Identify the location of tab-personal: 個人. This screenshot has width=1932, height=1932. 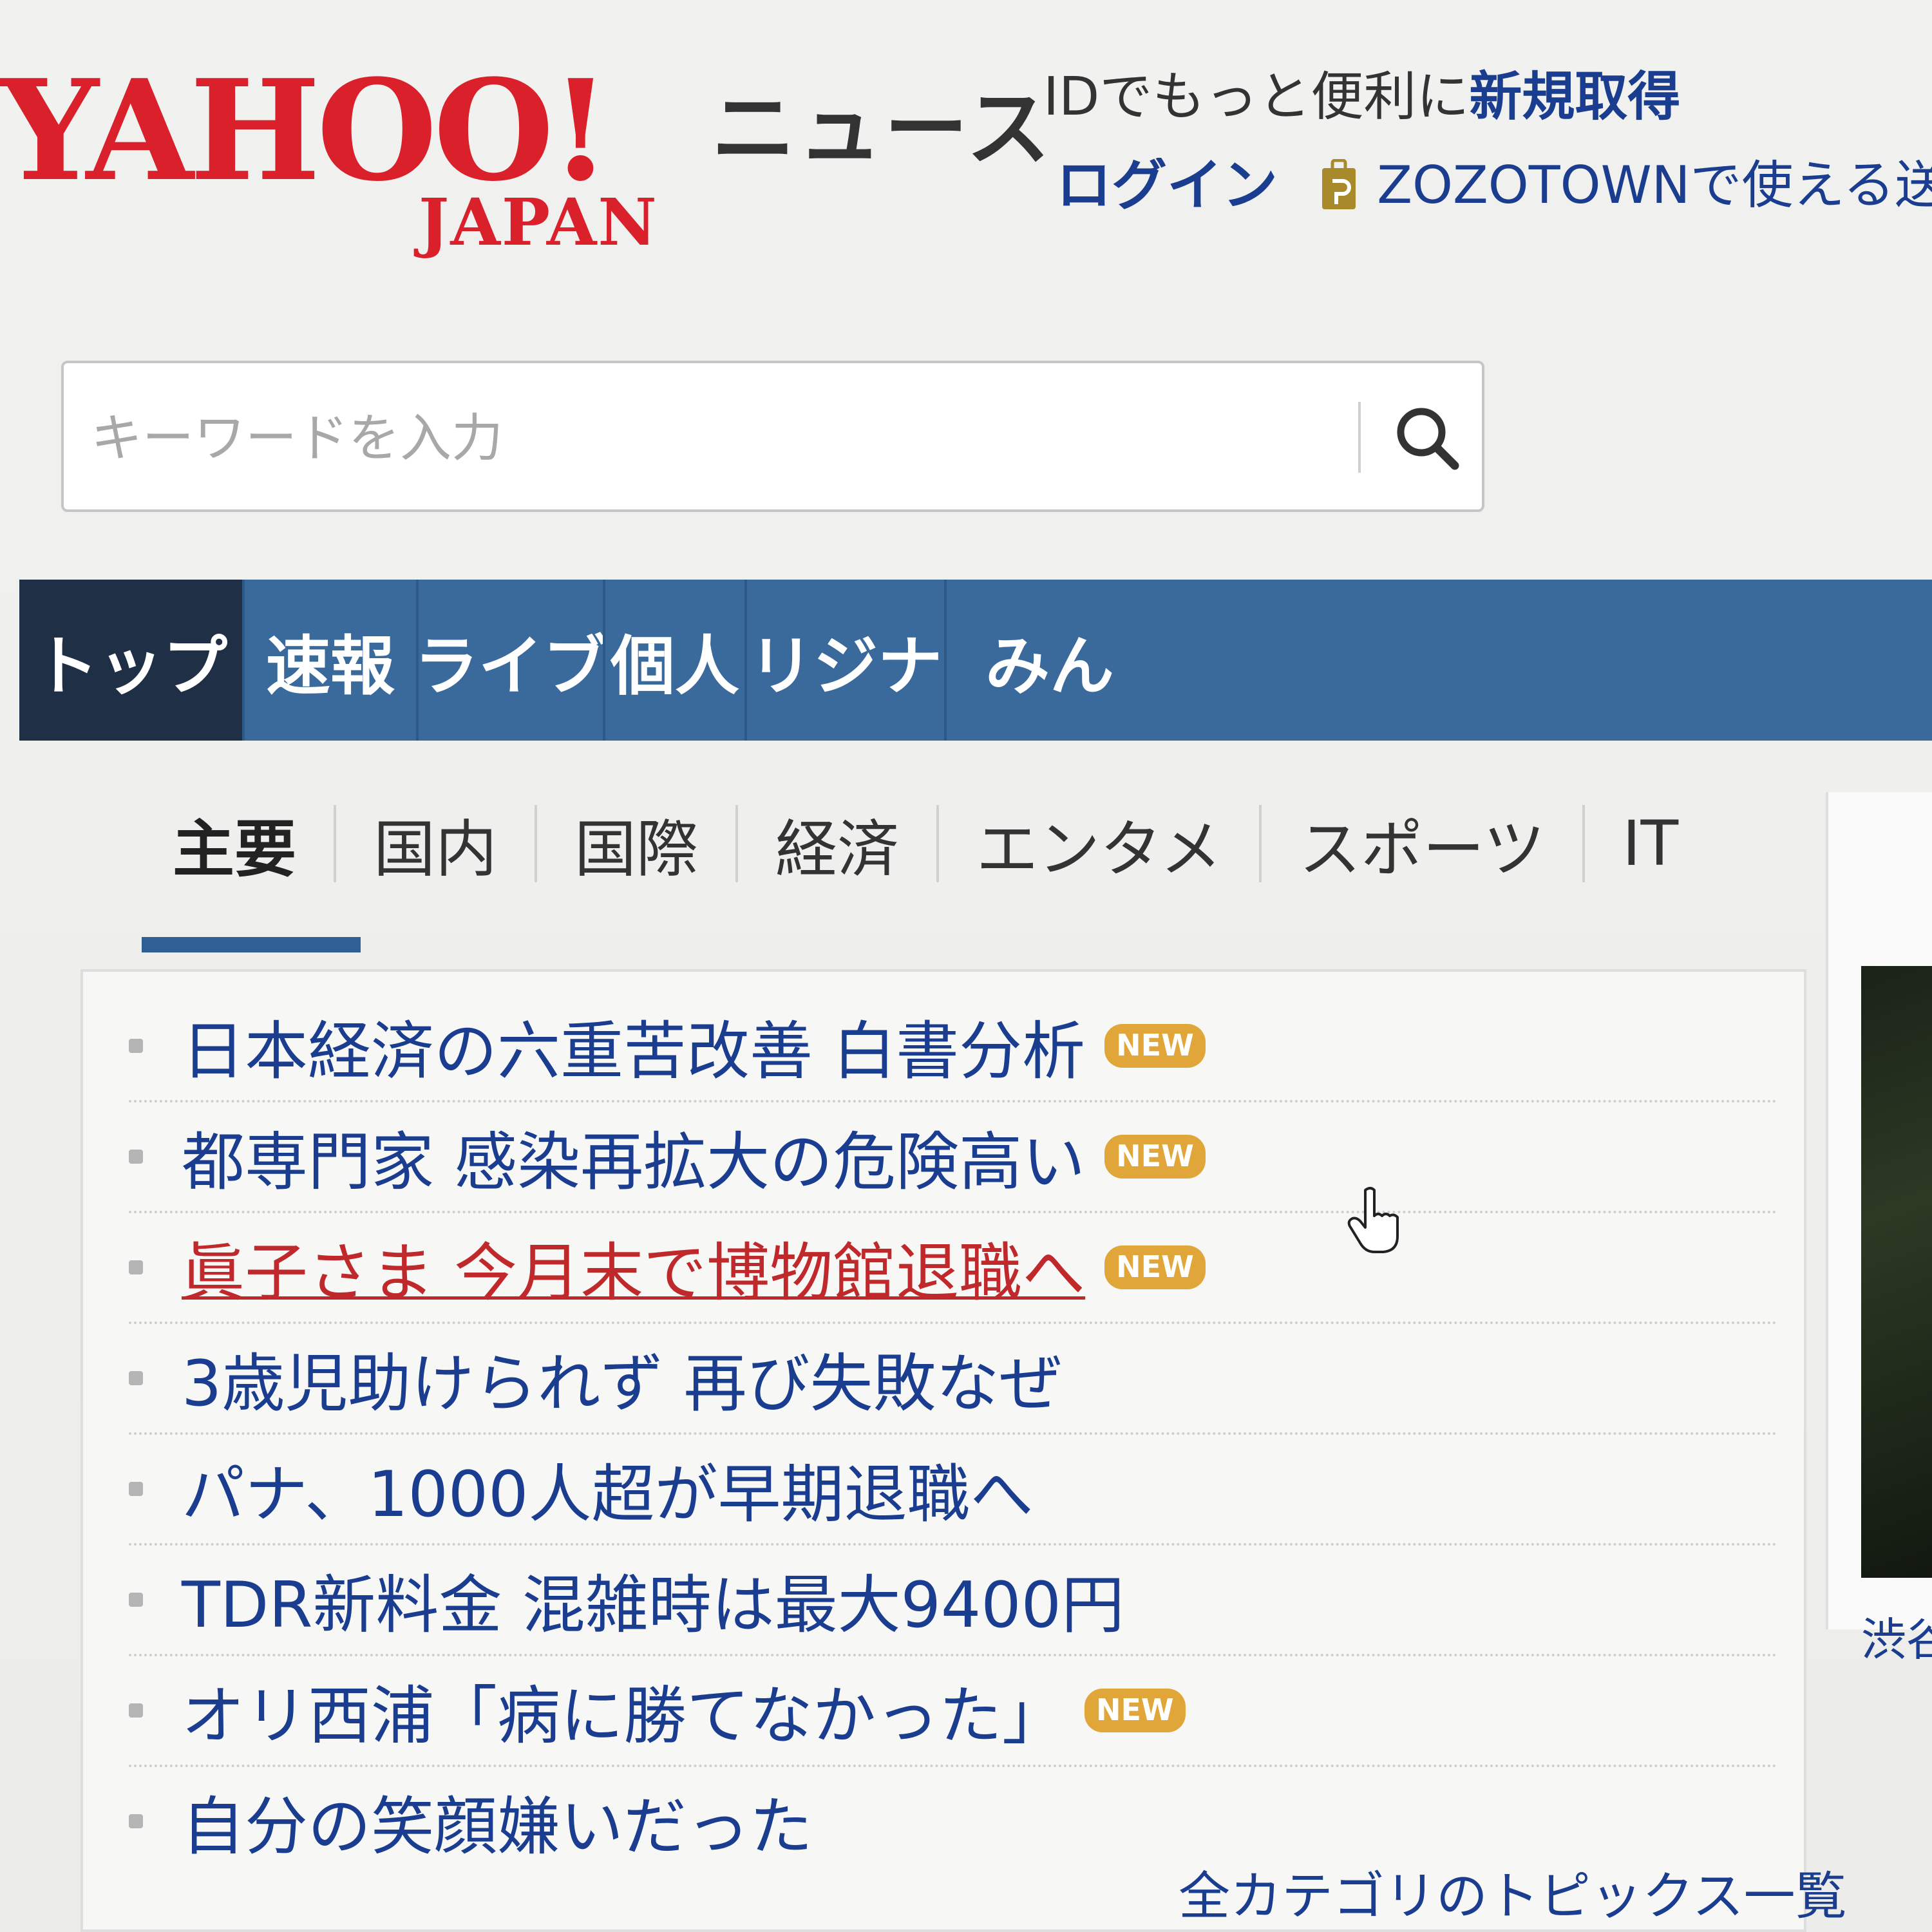
(676, 660).